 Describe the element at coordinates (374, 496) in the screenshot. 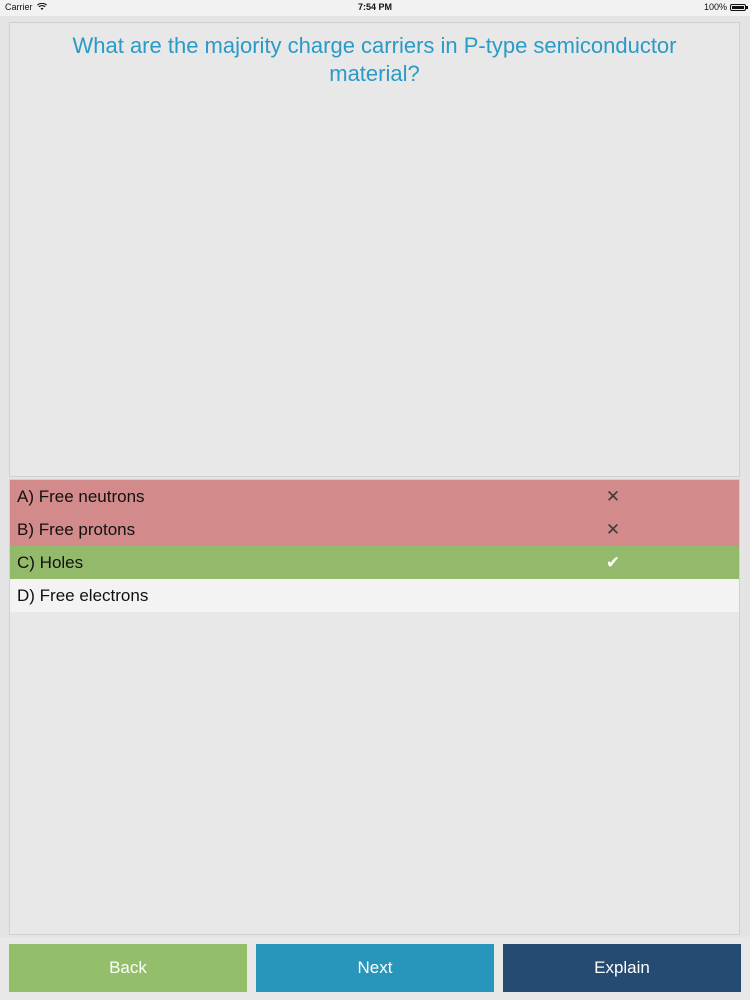

I see `answer-option-a: A) Free neutrons ✕` at that location.